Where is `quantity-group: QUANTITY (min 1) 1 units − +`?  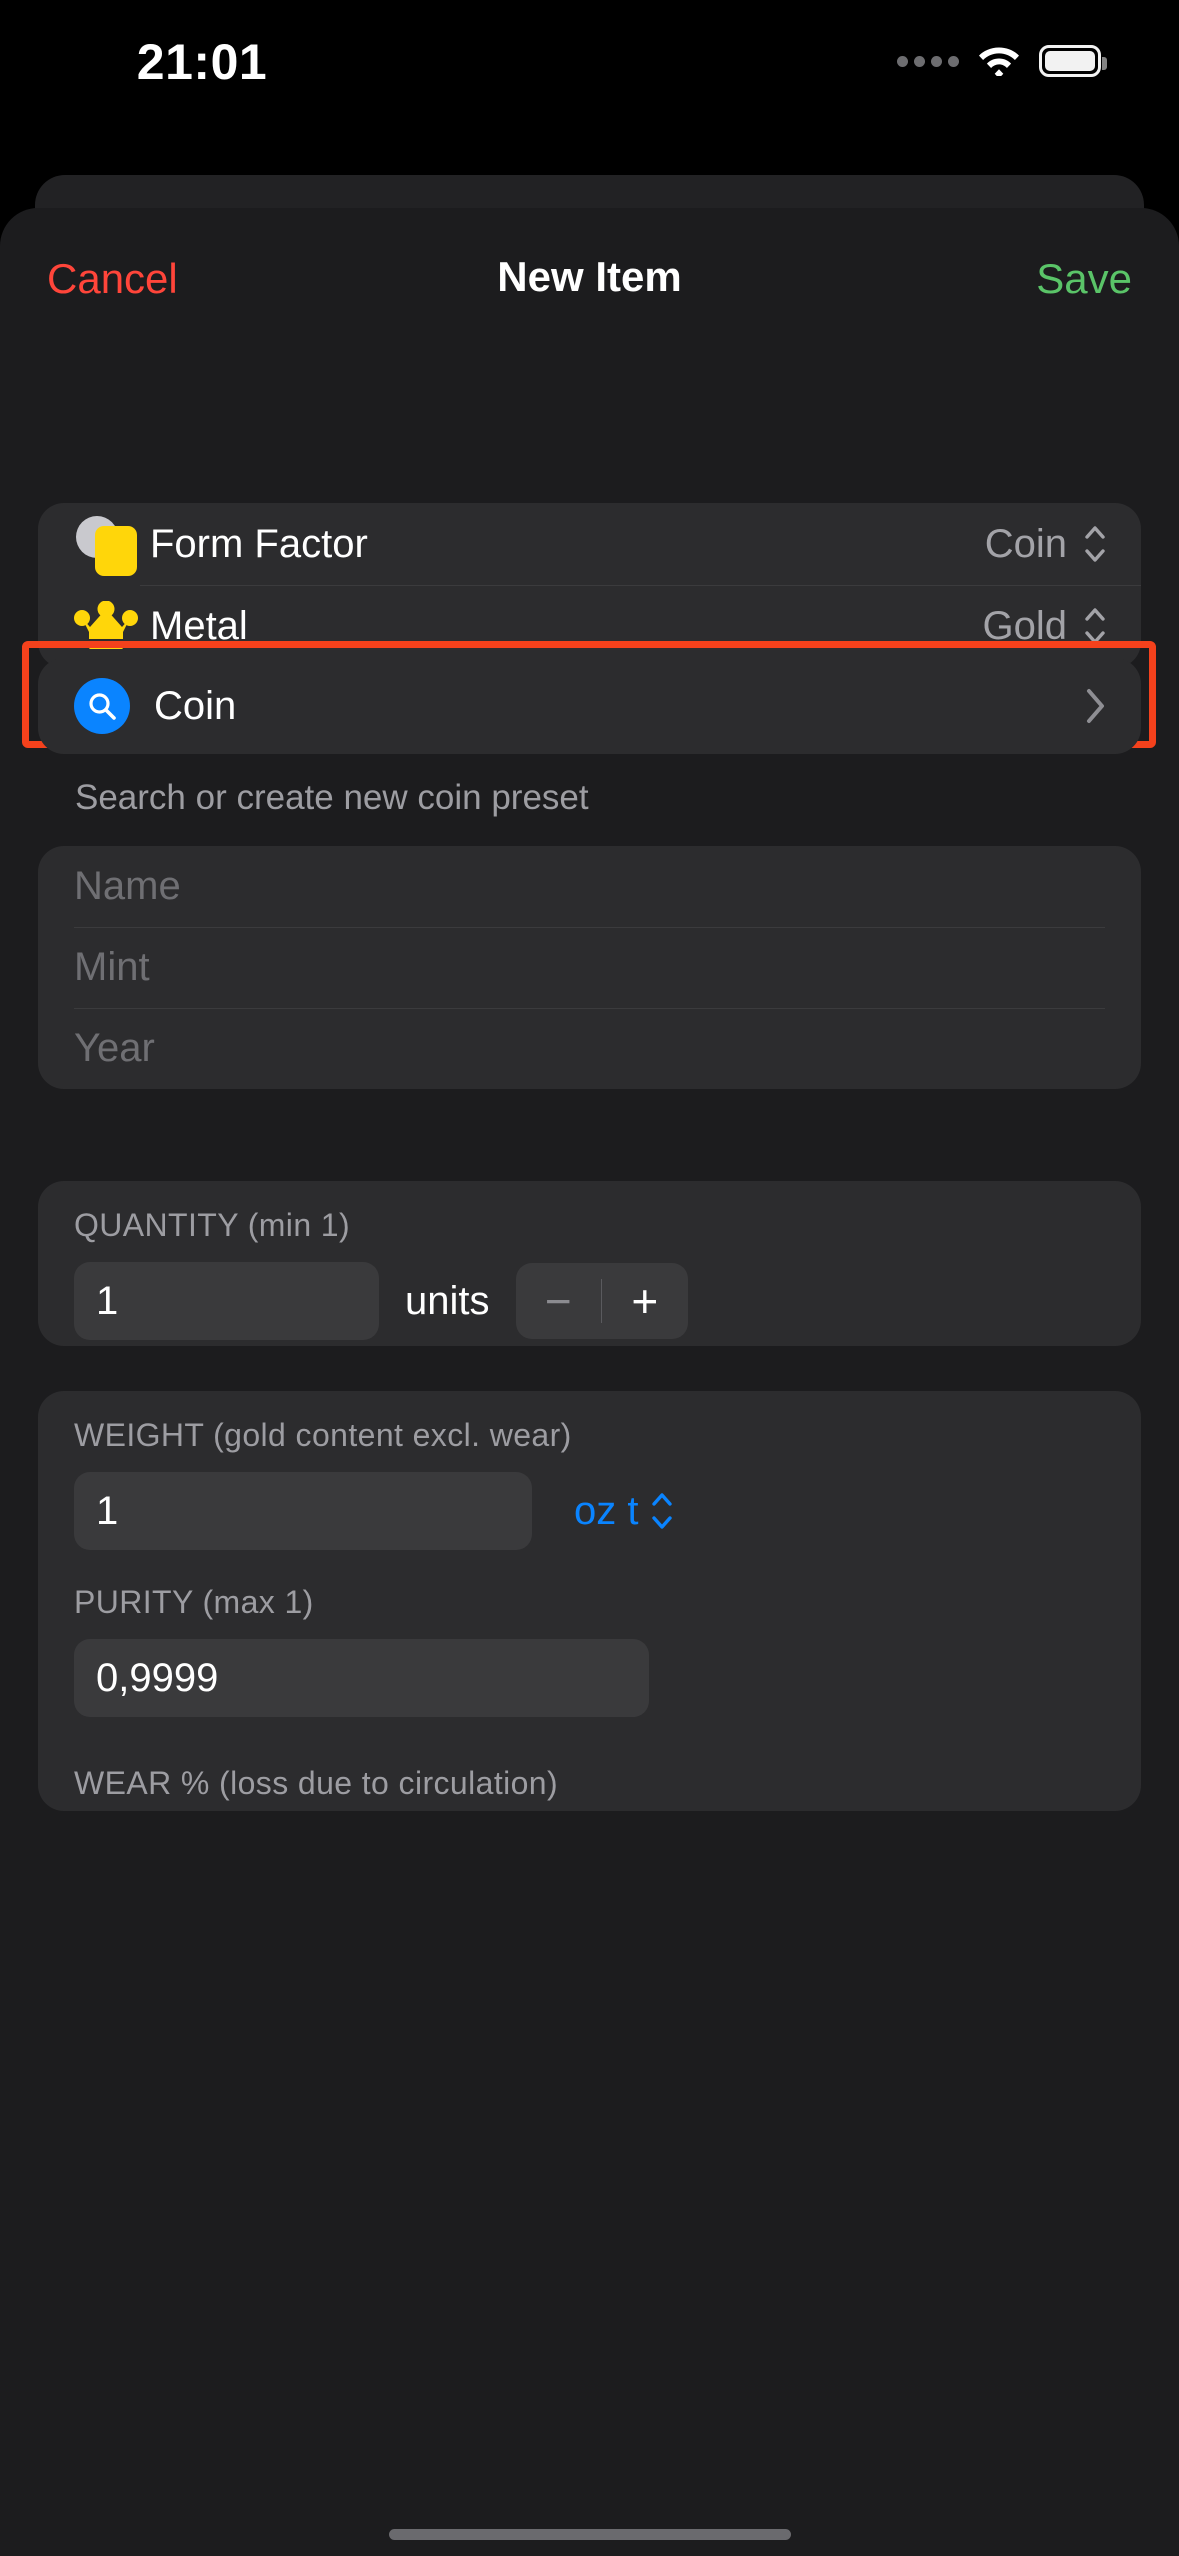 quantity-group: QUANTITY (min 1) 1 units − + is located at coordinates (589, 1263).